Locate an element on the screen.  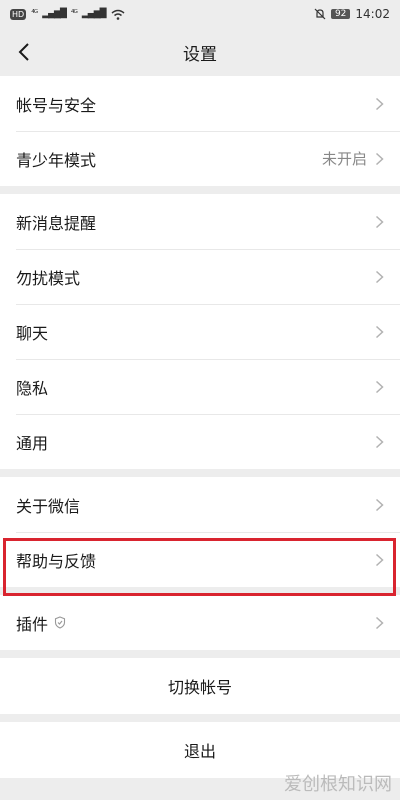
row-label: 帮助与反馈 is located at coordinates (56, 561).